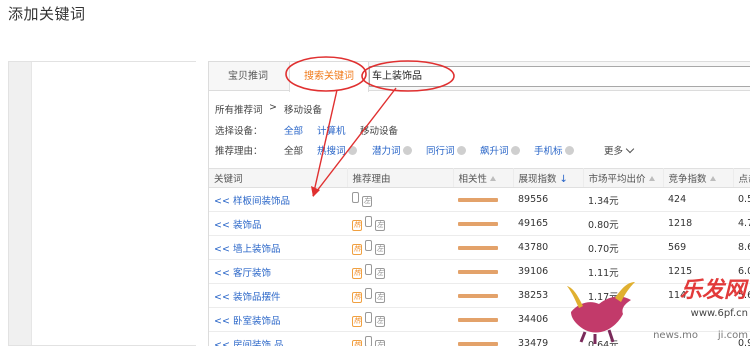 This screenshot has height=346, width=750. Describe the element at coordinates (379, 130) in the screenshot. I see `device-option-mobile: 移动设备` at that location.